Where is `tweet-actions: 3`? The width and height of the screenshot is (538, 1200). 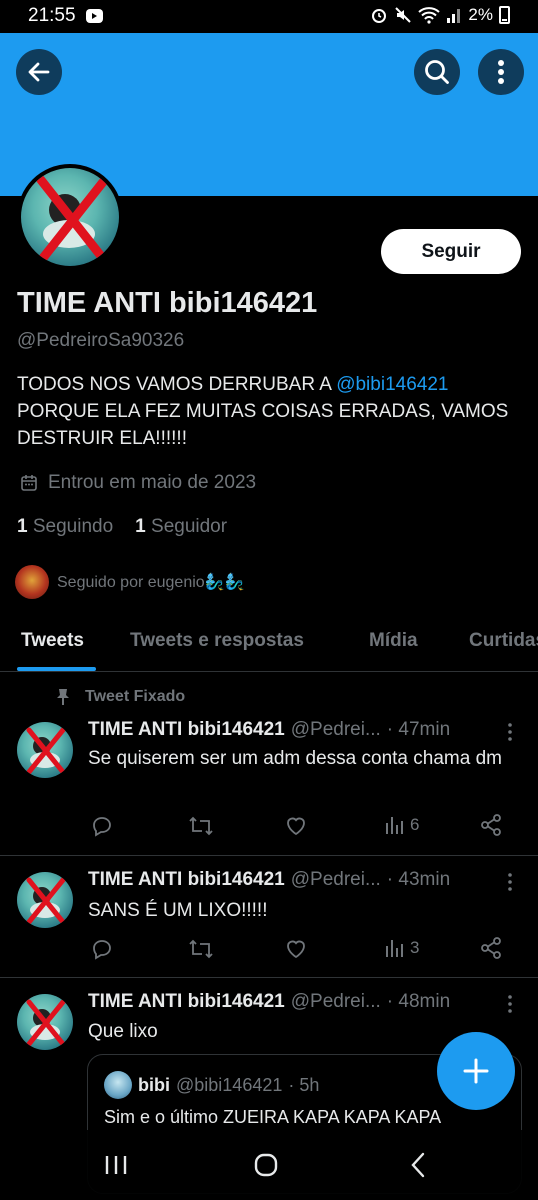
tweet-actions: 3 is located at coordinates (298, 950).